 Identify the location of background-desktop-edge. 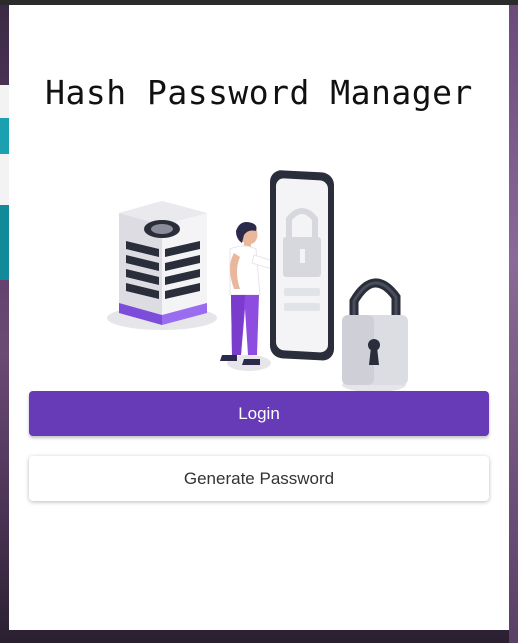
(513, 324).